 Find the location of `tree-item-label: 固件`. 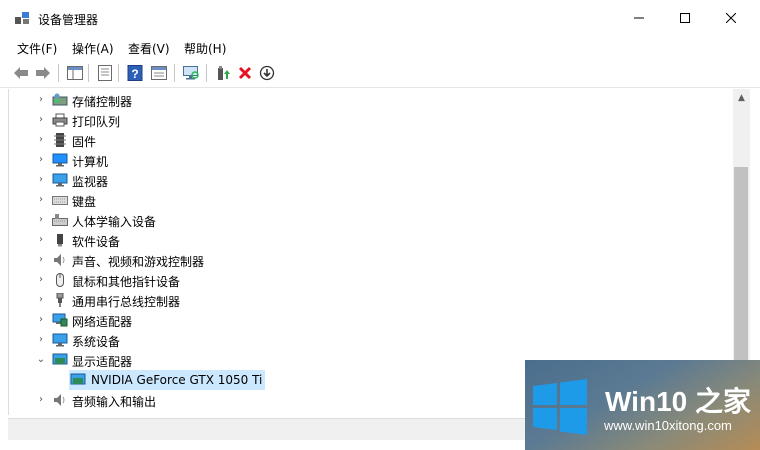

tree-item-label: 固件 is located at coordinates (84, 142).